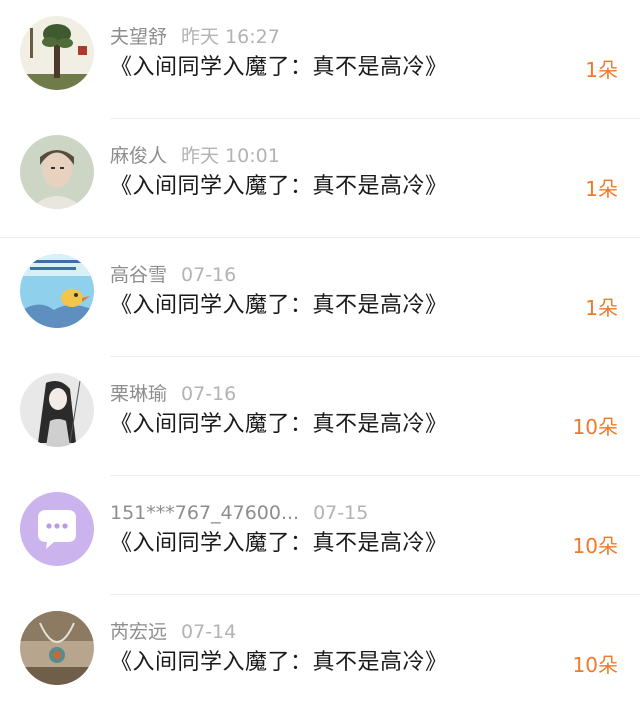  What do you see at coordinates (57, 648) in the screenshot?
I see `necklace-photo-avatar` at bounding box center [57, 648].